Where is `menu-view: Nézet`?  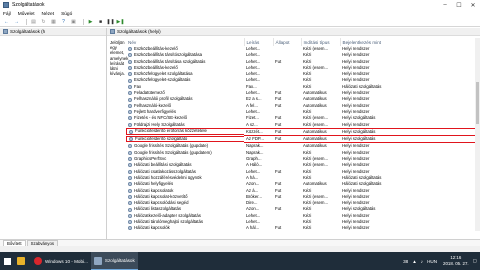 menu-view: Nézet is located at coordinates (48, 14).